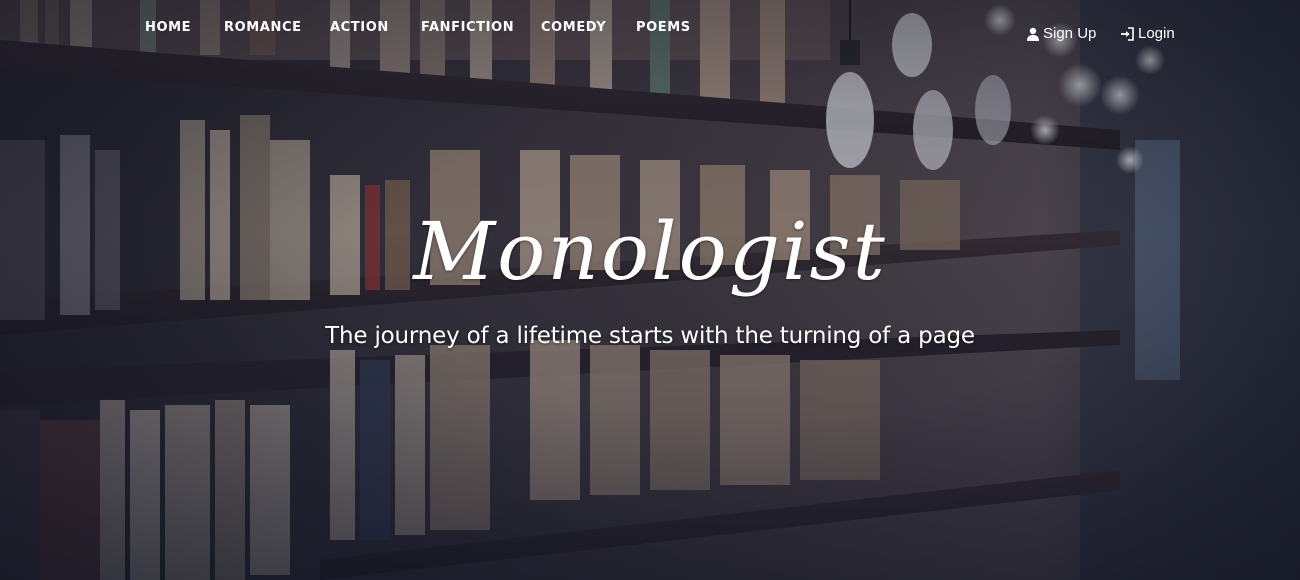  I want to click on login-link: Login, so click(1147, 33).